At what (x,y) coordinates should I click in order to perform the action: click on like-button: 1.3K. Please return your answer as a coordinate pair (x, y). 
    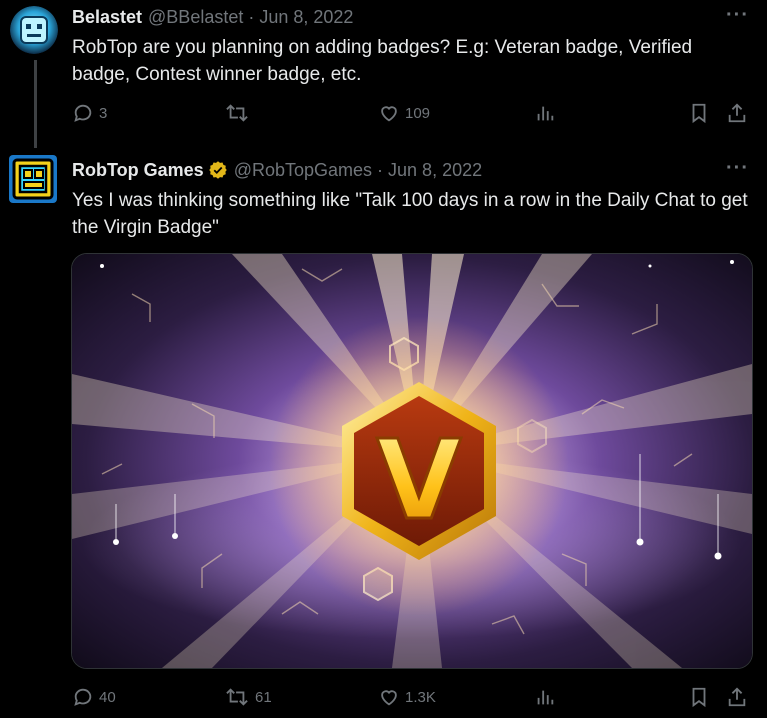
    Looking at the image, I should click on (407, 697).